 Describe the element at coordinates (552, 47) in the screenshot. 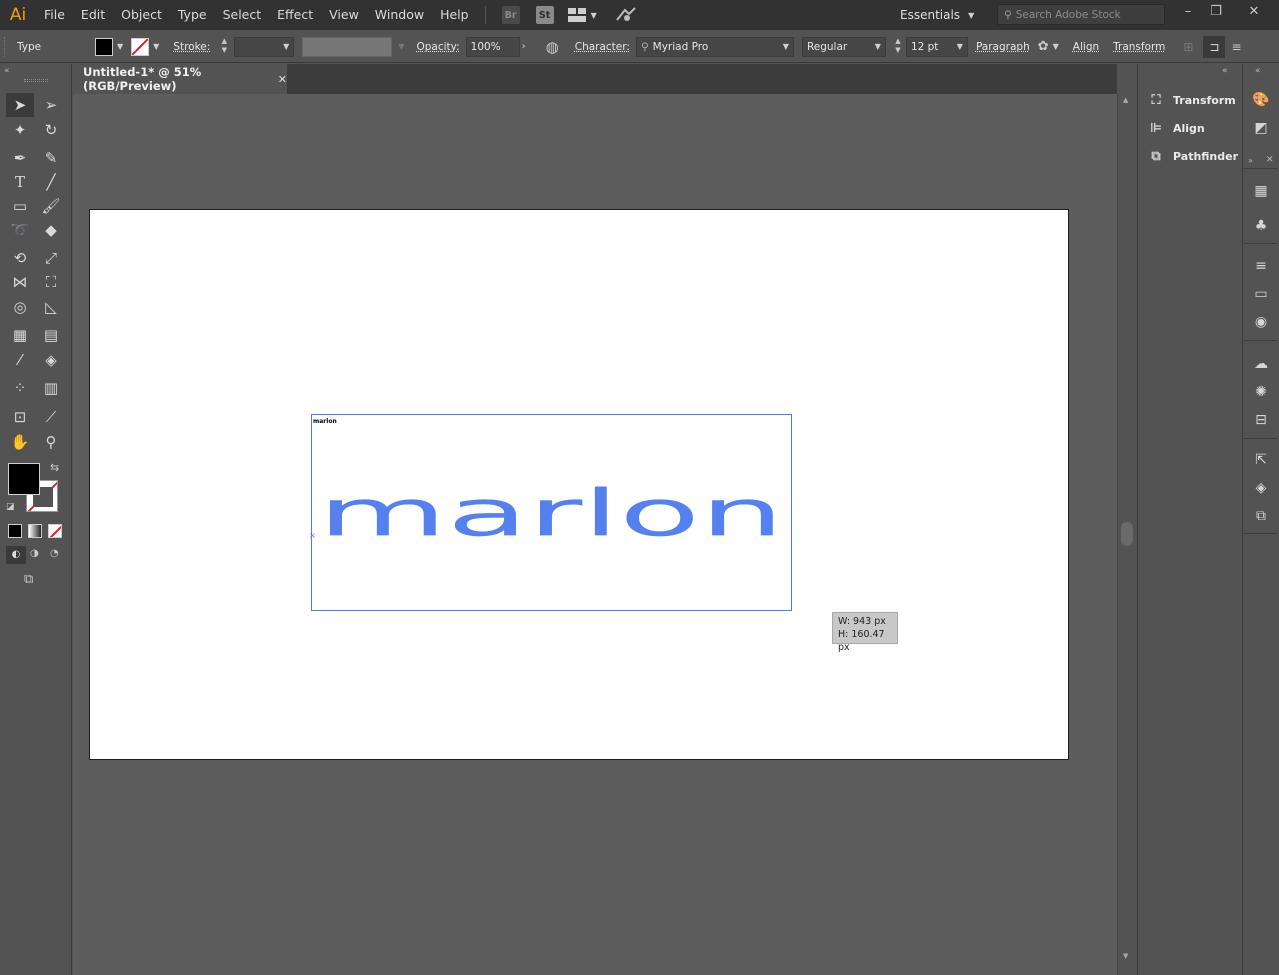

I see `recolor-artwork-icon: ◍` at that location.